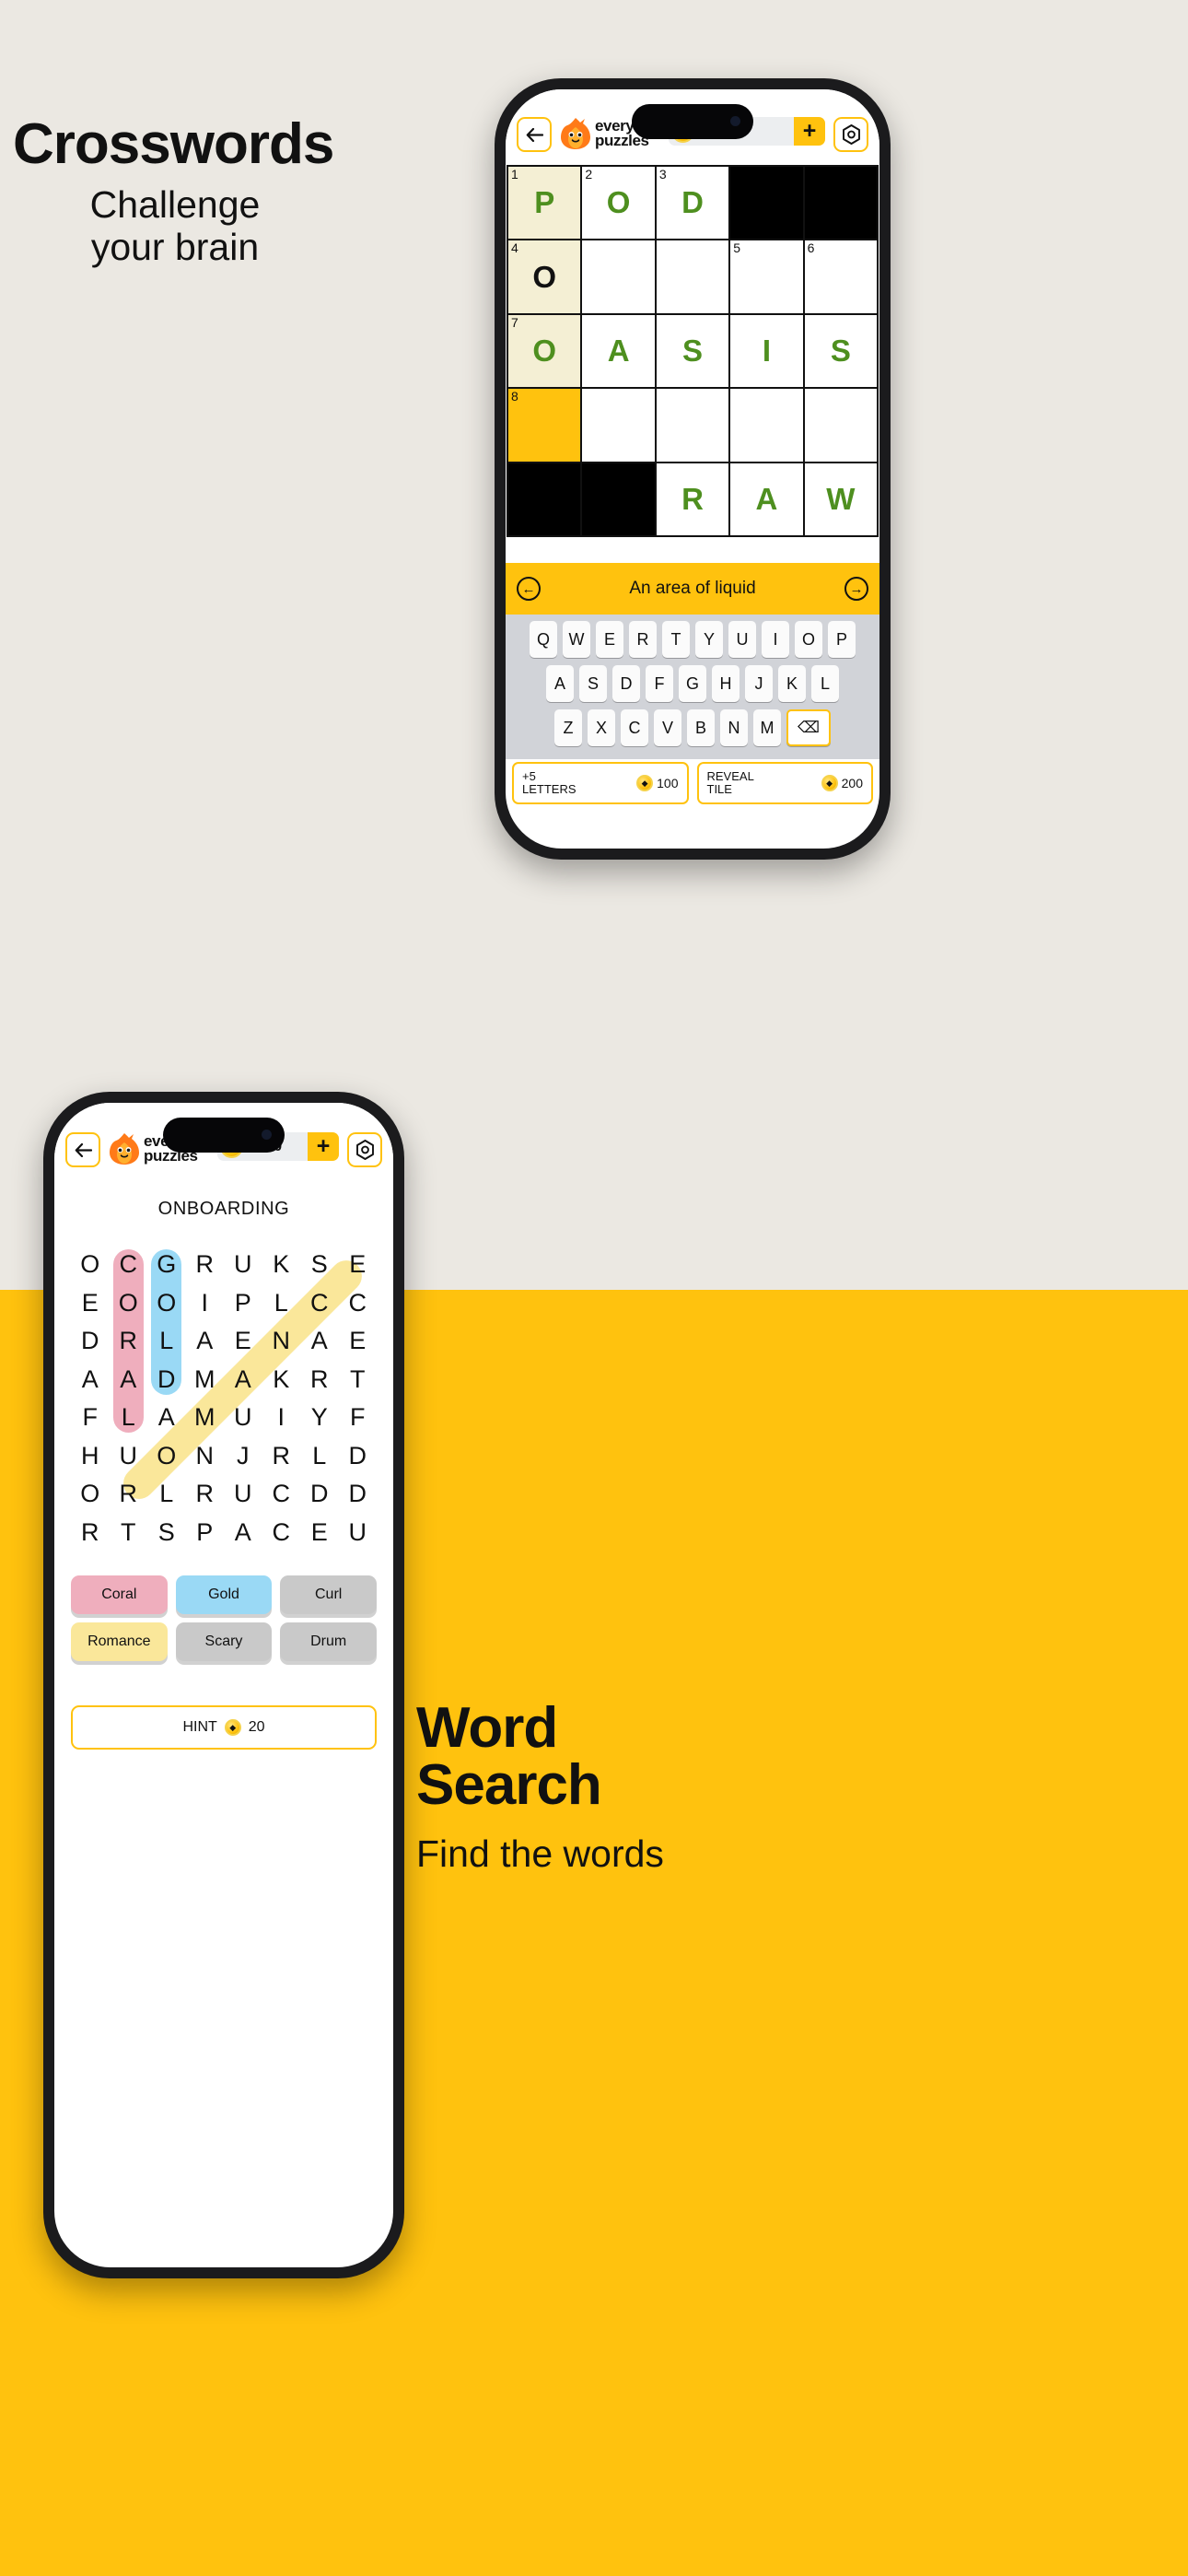 This screenshot has width=1188, height=2576. I want to click on on-screen-keyboard: Q W E R T Y U I O P A S D F G H J K L Z X C V B N M ⌫, so click(692, 687).